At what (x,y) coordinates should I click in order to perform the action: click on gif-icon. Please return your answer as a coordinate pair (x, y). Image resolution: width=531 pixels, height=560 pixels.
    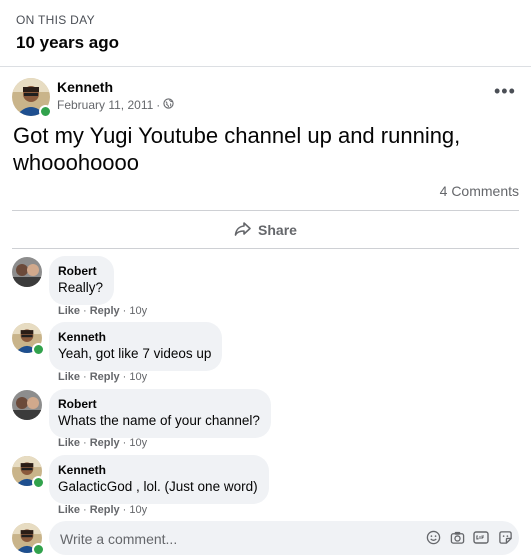
    Looking at the image, I should click on (481, 537).